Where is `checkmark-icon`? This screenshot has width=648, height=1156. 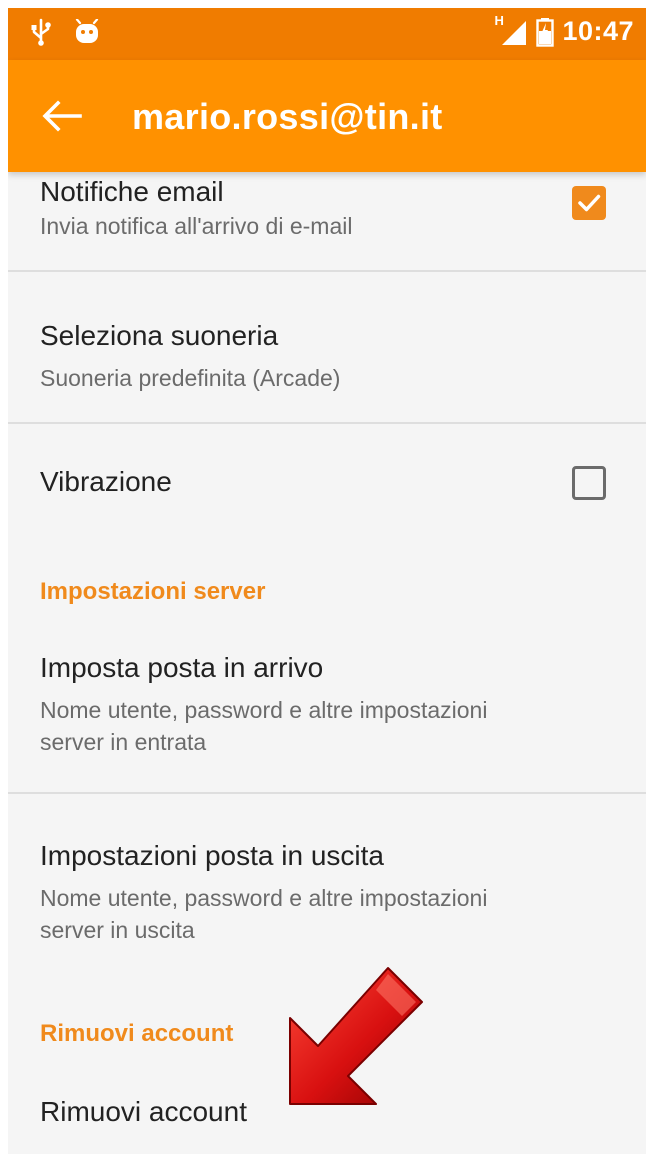 checkmark-icon is located at coordinates (589, 203).